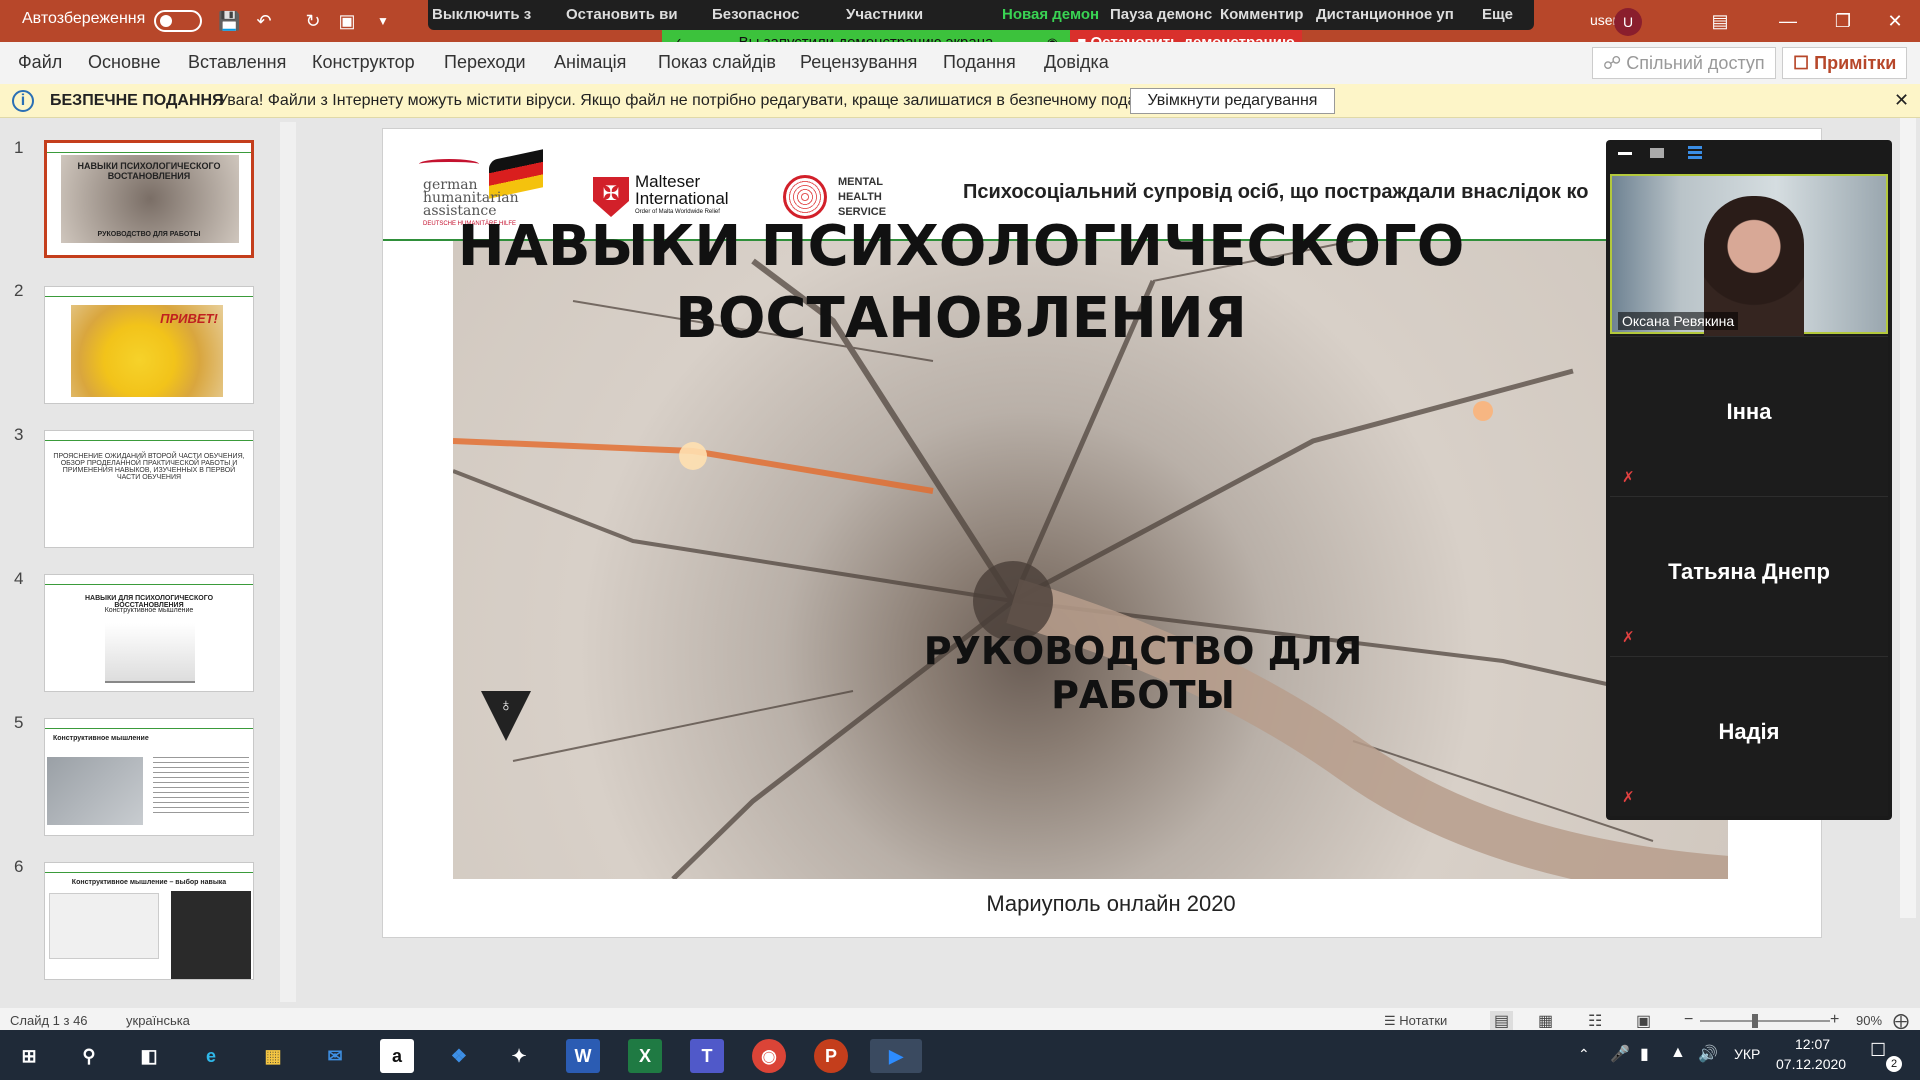  I want to click on language-indicator: українська, so click(158, 1020).